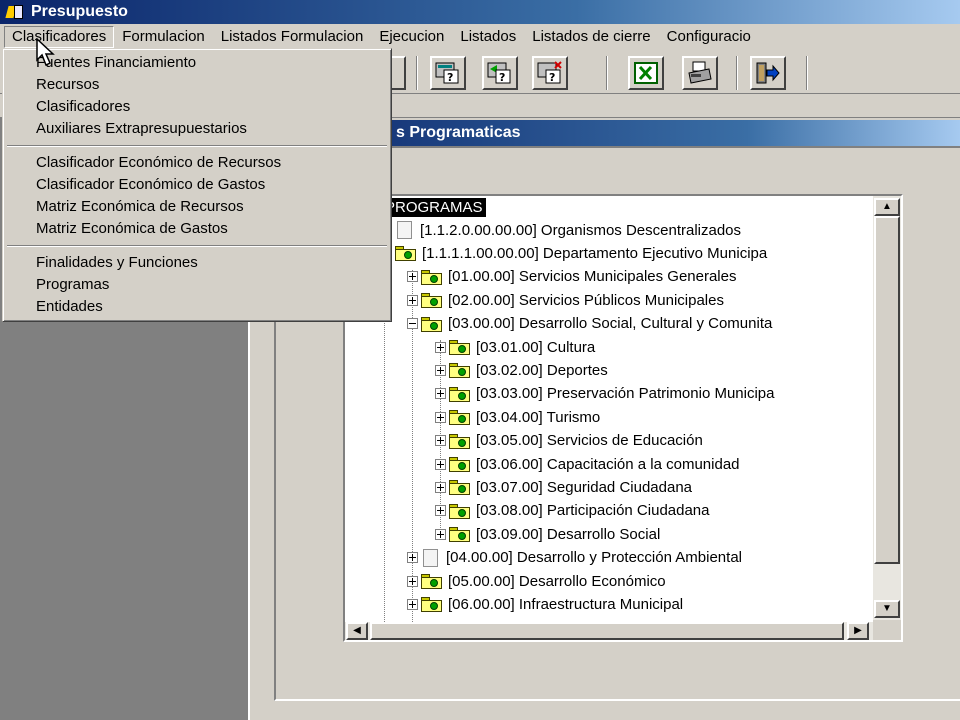  What do you see at coordinates (557, 581) in the screenshot?
I see `tree-node-label: [05.00.00] Desarrollo Económico` at bounding box center [557, 581].